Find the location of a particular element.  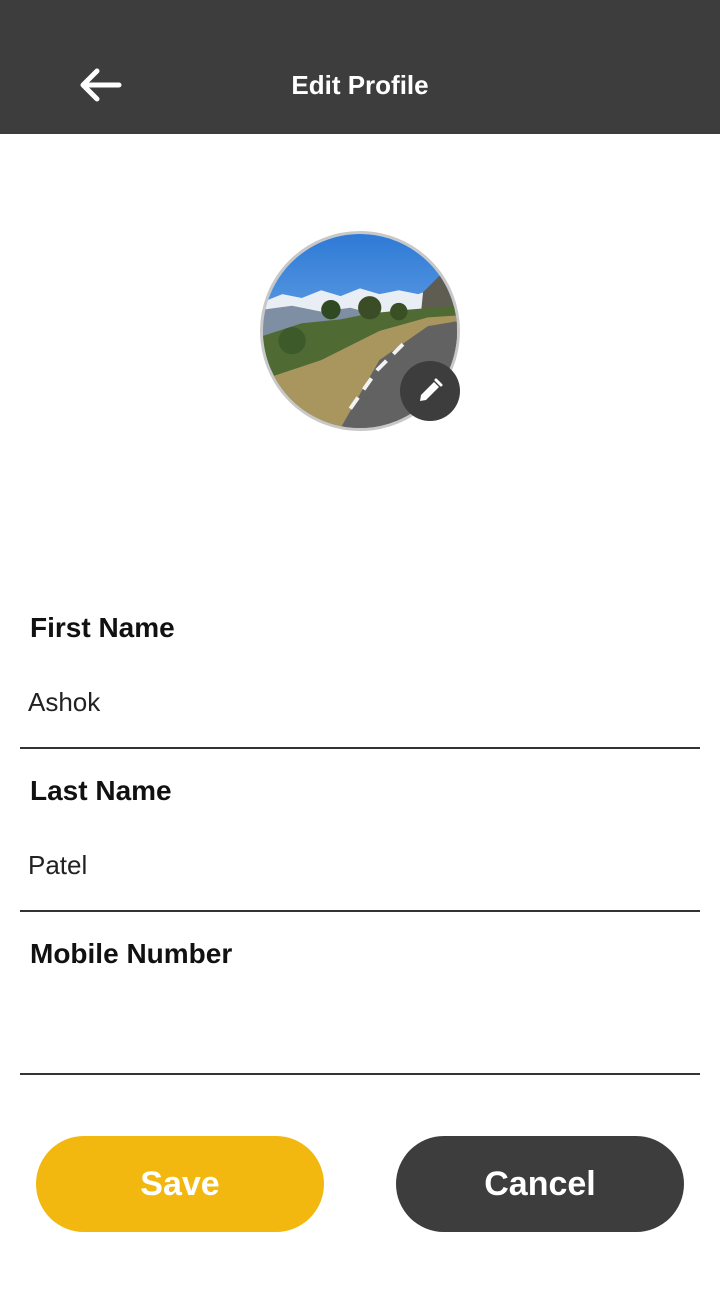

profile-photo-section is located at coordinates (360, 331).